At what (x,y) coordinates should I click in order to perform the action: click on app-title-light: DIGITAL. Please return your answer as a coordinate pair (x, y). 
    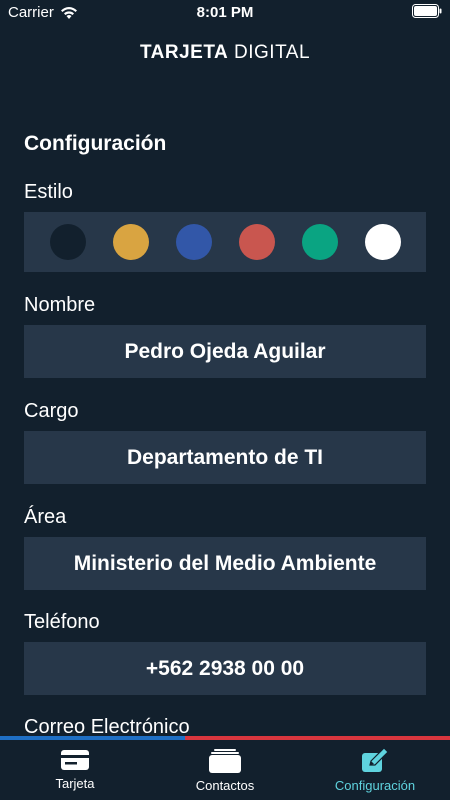
    Looking at the image, I should click on (272, 52).